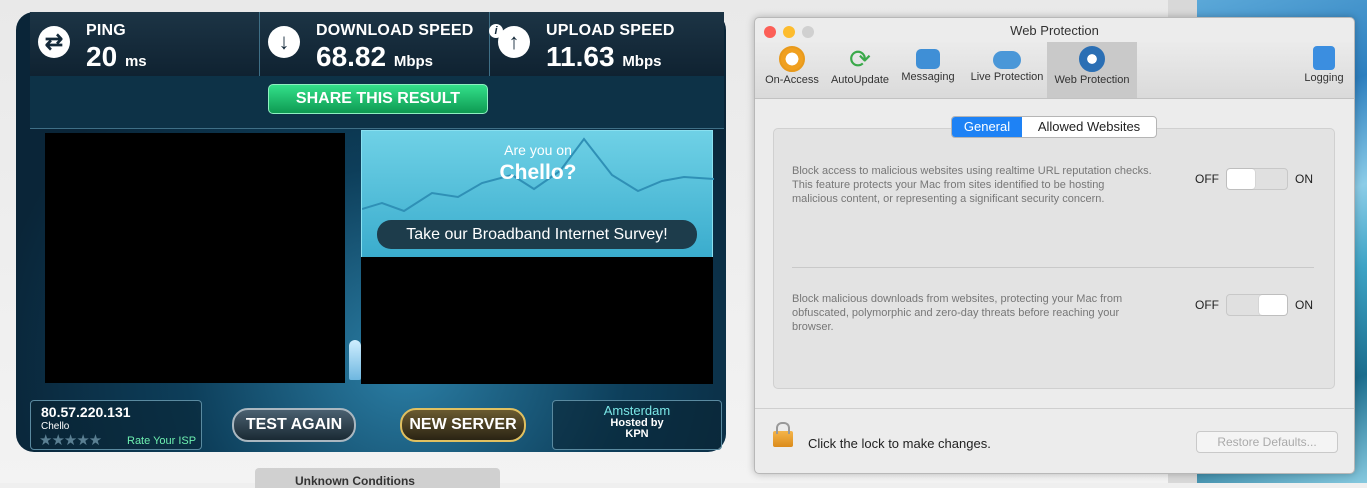 This screenshot has height=488, width=1367. Describe the element at coordinates (1324, 78) in the screenshot. I see `tool-label: Logging` at that location.